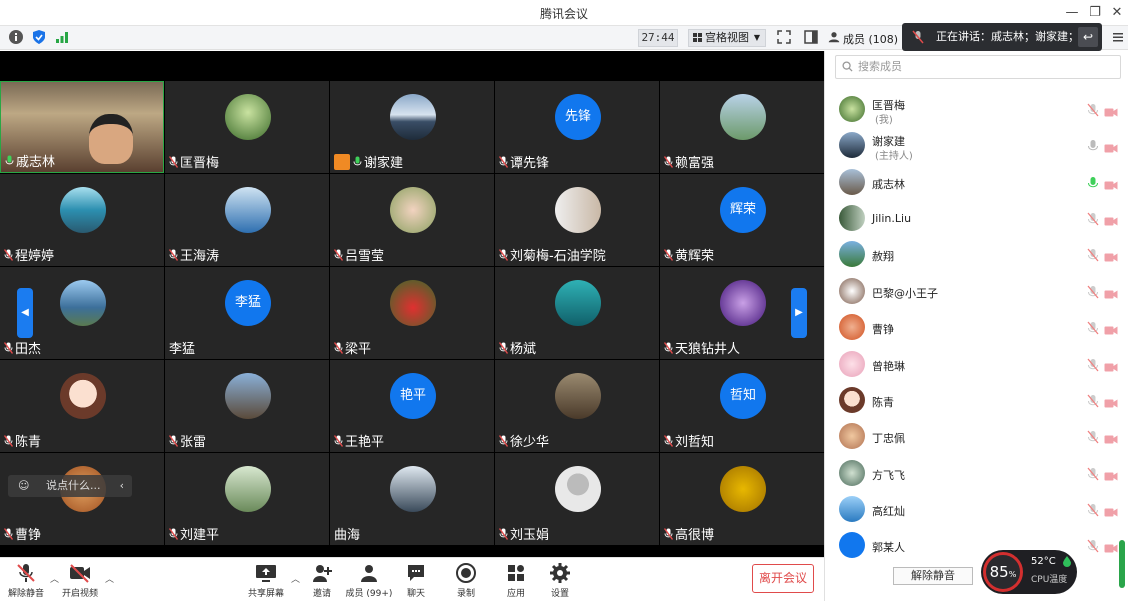 The image size is (1128, 601). I want to click on unmute-all-button: 解除静音, so click(933, 576).